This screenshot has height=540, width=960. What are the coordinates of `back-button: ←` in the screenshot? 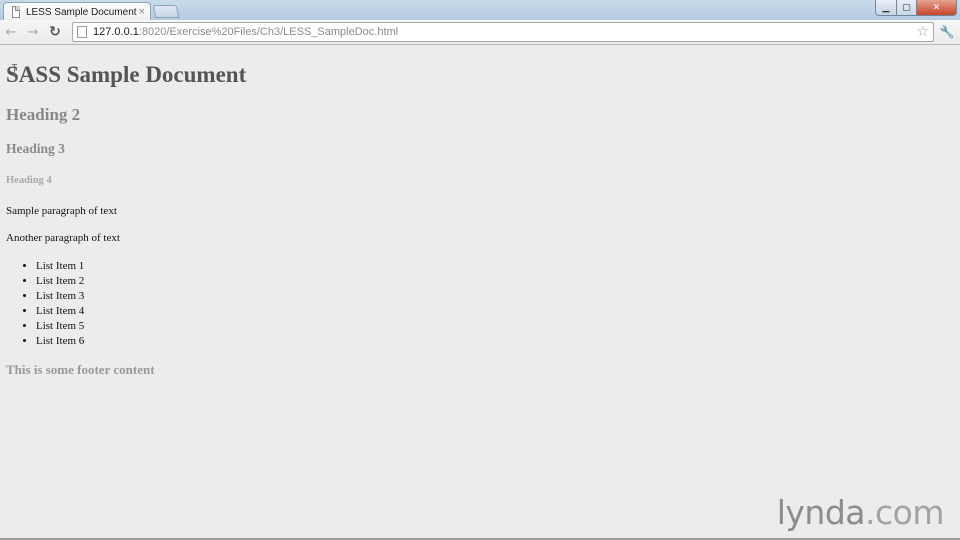 It's located at (11, 32).